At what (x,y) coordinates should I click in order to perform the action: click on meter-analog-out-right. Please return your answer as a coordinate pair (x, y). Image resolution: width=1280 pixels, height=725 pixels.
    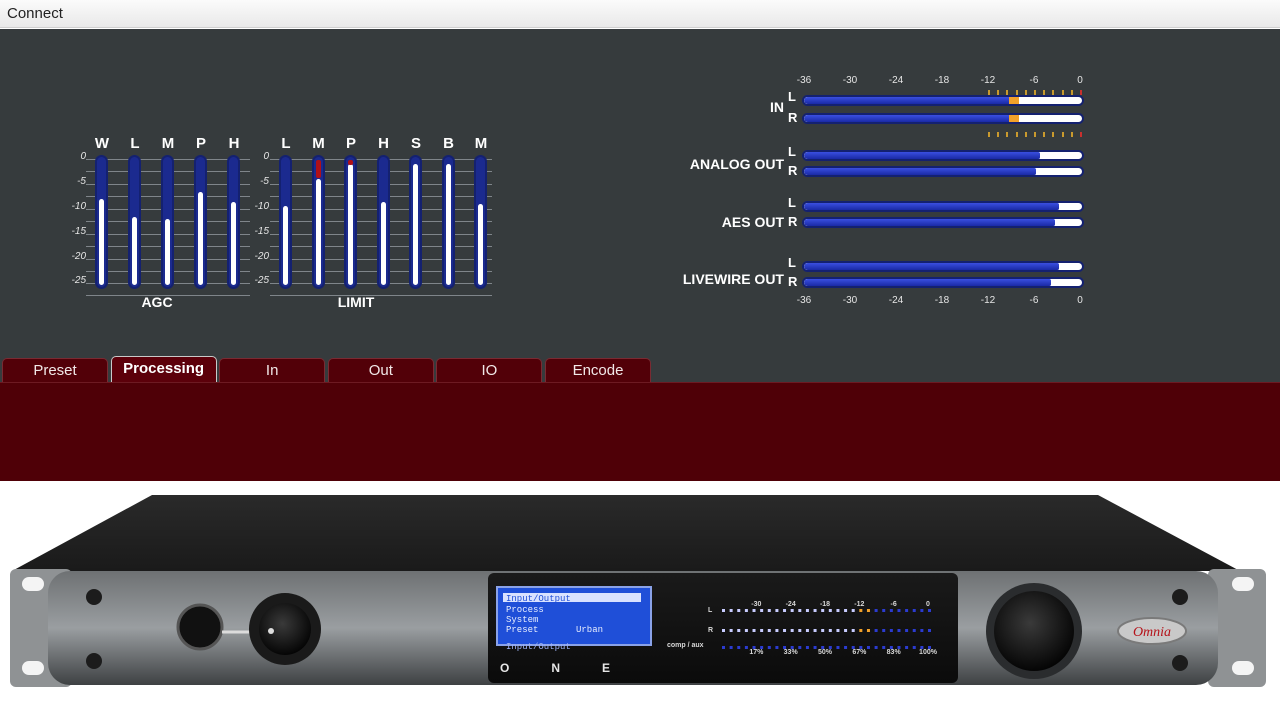
    Looking at the image, I should click on (943, 171).